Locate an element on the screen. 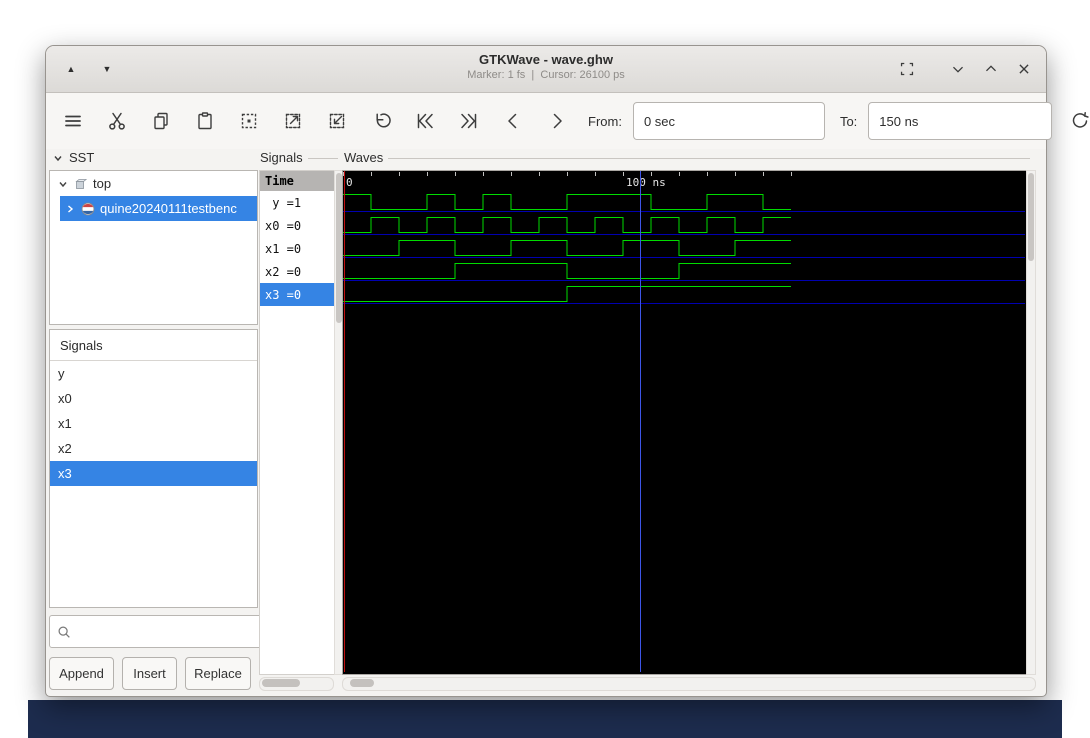 This screenshot has height=738, width=1090. step-back-button is located at coordinates (512, 121).